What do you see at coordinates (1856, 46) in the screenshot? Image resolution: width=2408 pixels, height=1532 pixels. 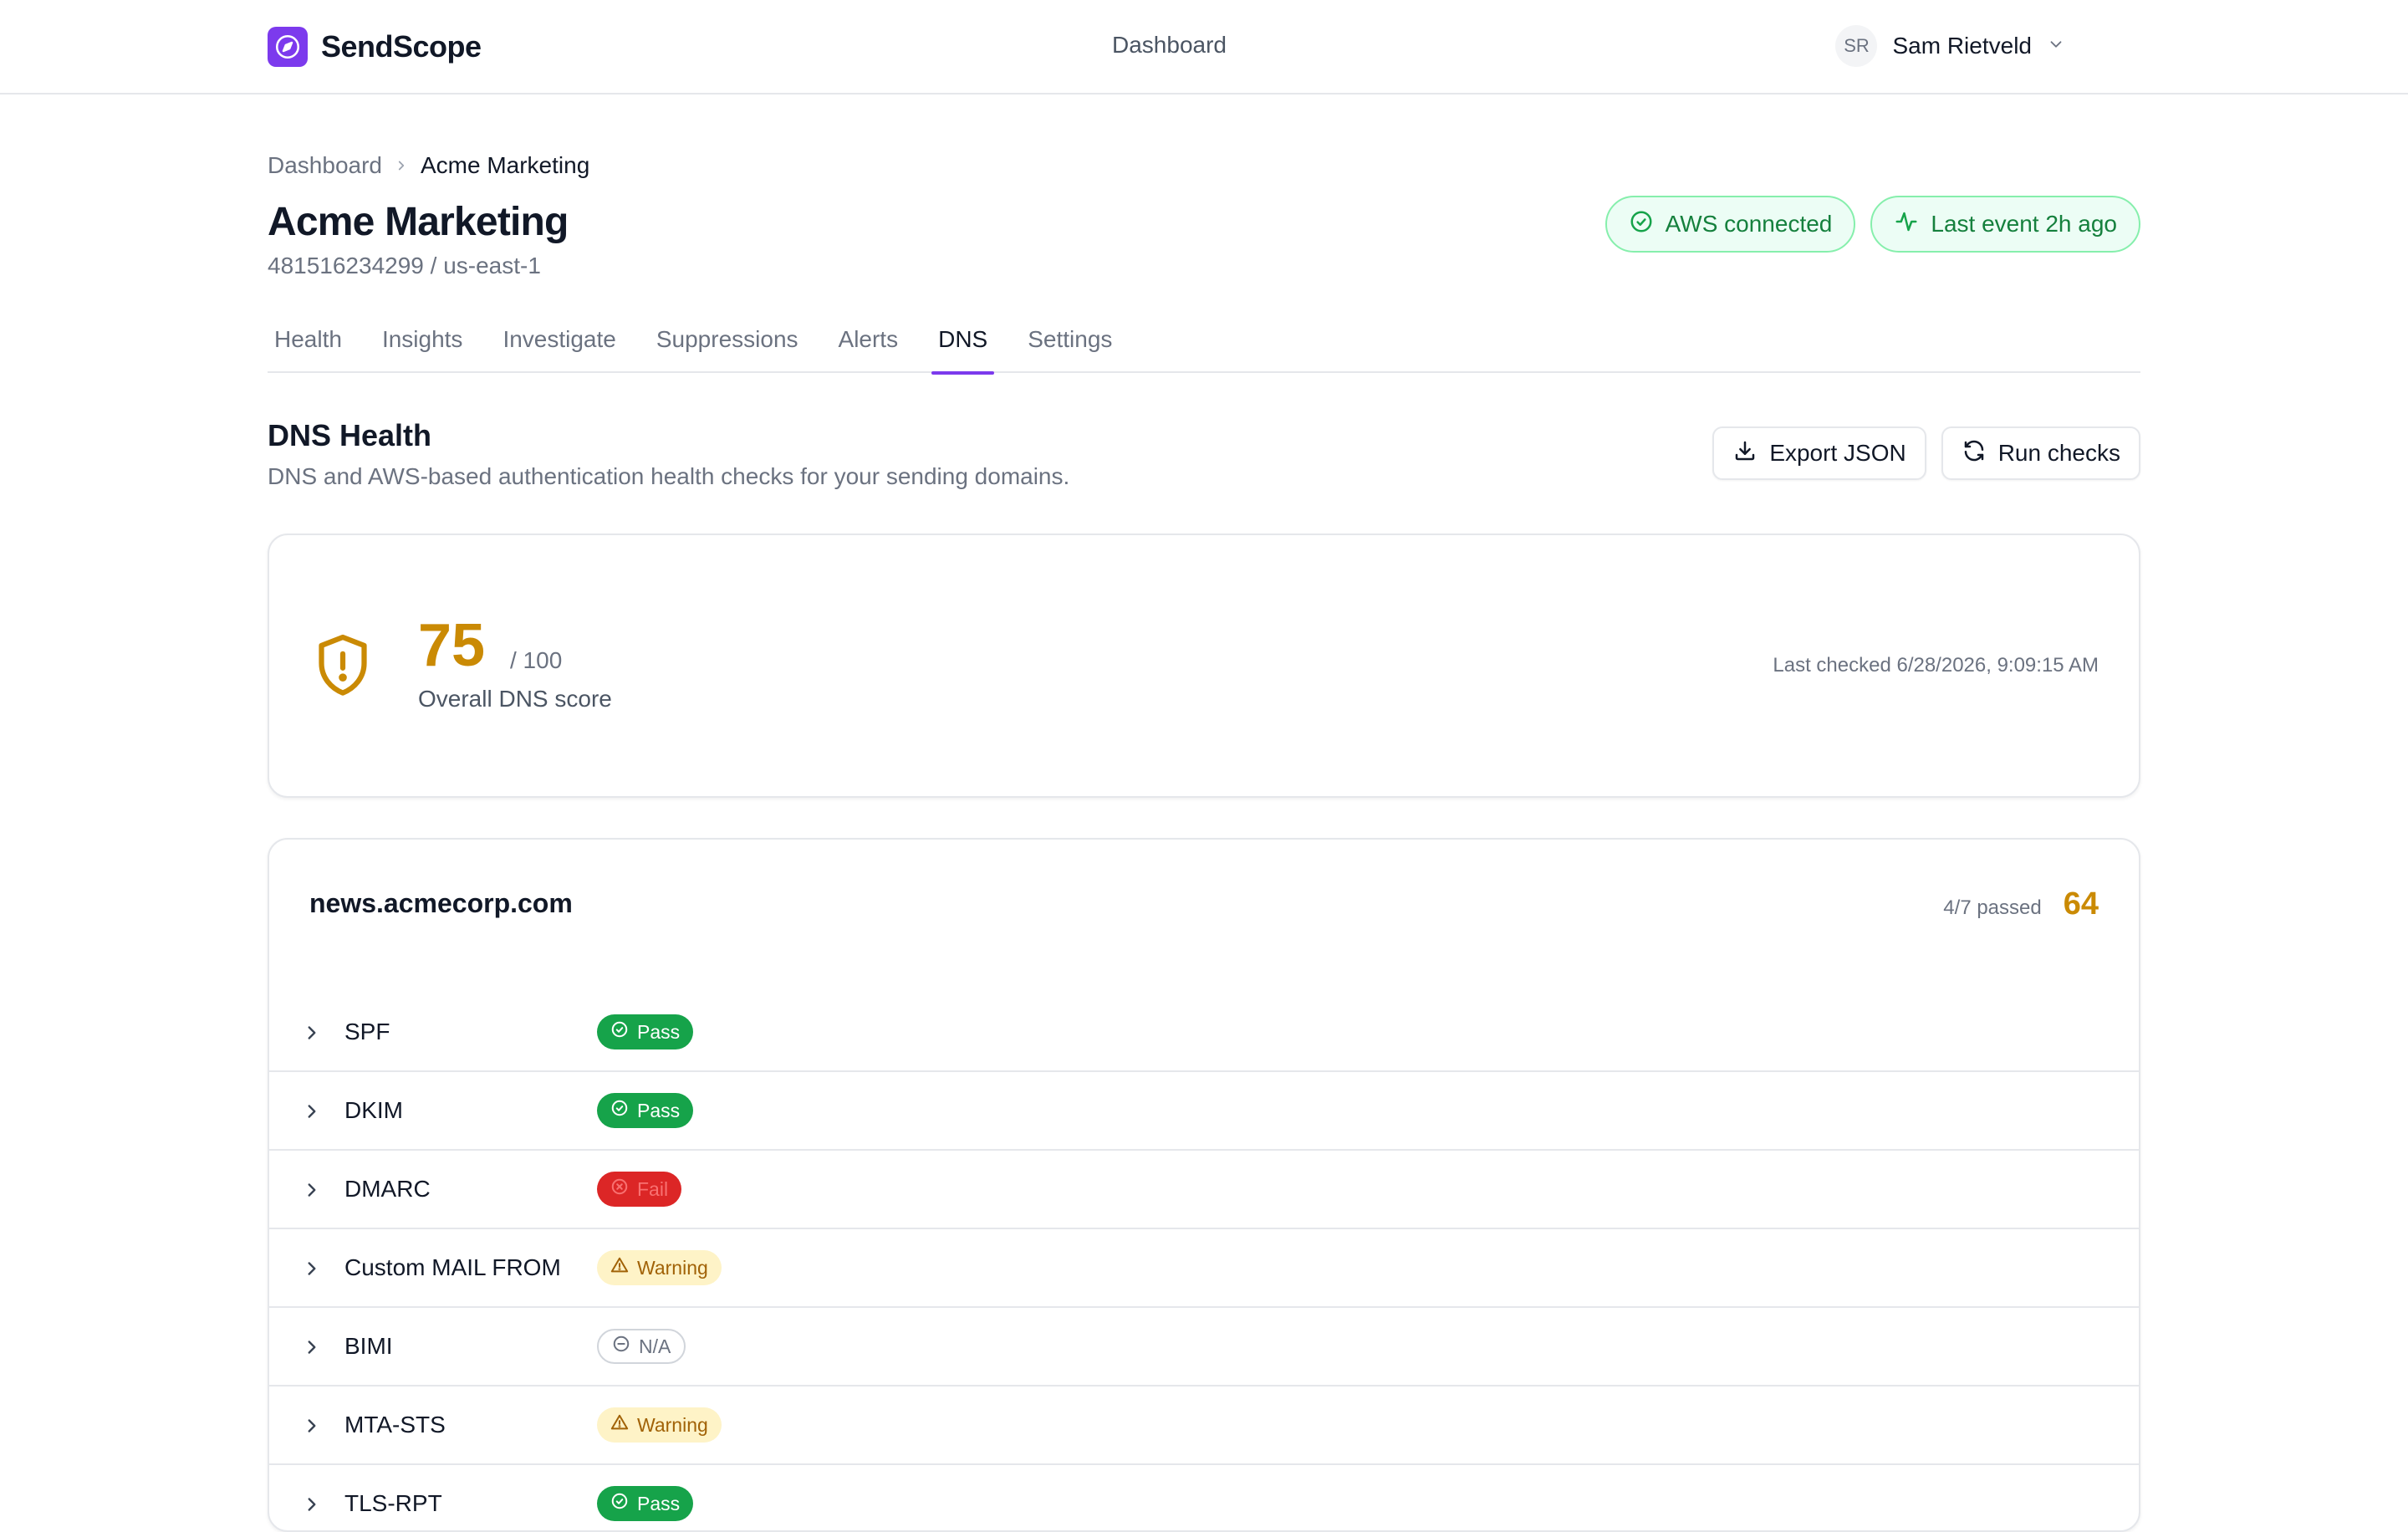 I see `avatar: SR` at bounding box center [1856, 46].